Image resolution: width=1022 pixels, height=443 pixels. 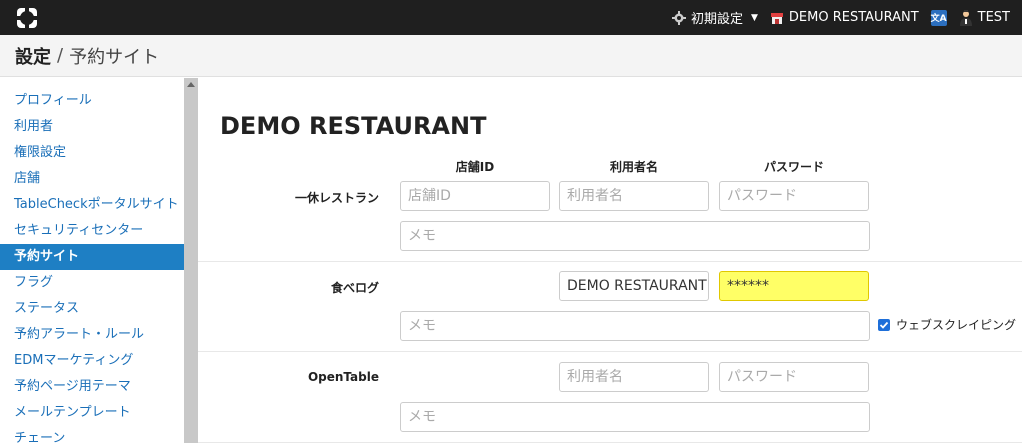 What do you see at coordinates (92, 127) in the screenshot?
I see `sidebar-item-users: 利用者` at bounding box center [92, 127].